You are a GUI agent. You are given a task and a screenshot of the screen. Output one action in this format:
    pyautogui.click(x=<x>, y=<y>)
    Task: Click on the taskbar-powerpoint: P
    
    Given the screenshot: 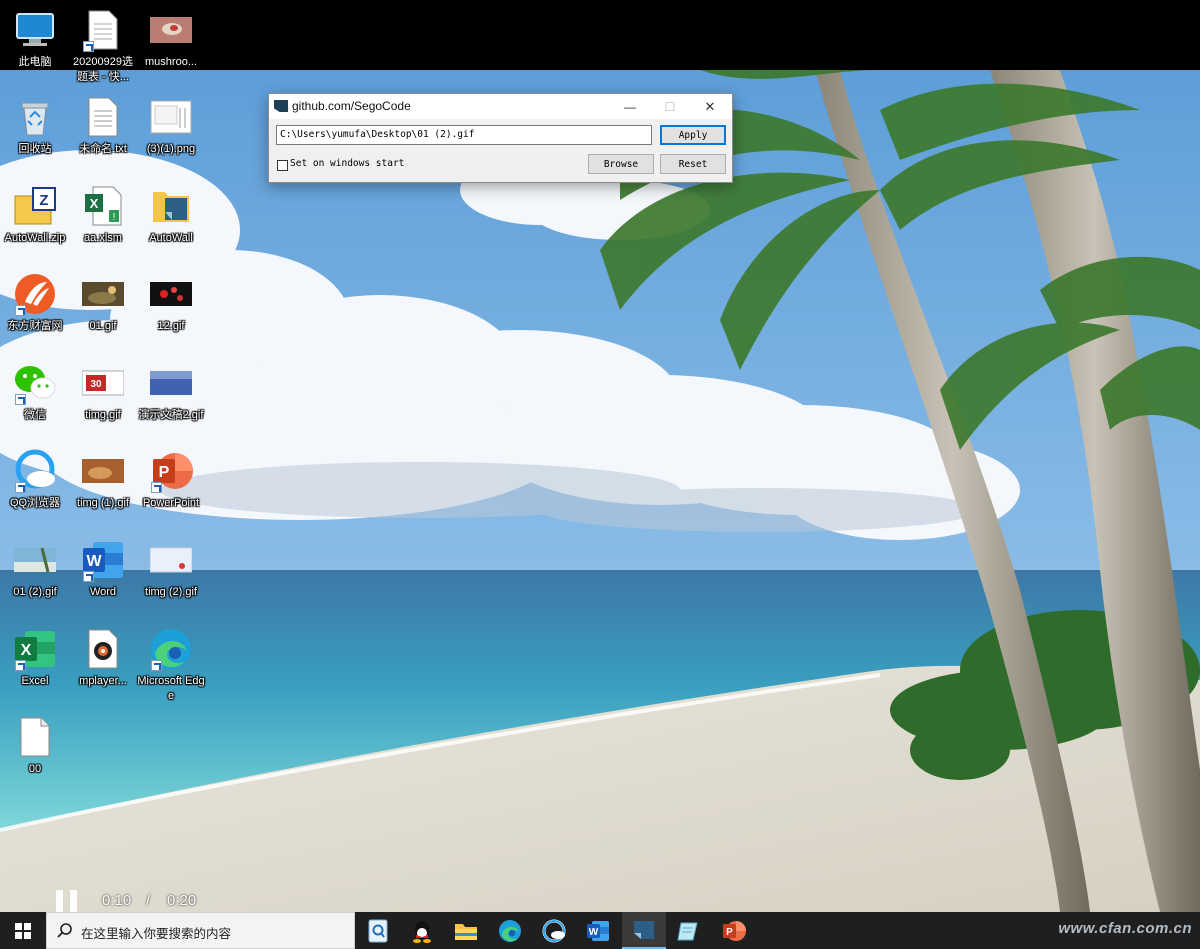 What is the action you would take?
    pyautogui.click(x=734, y=930)
    